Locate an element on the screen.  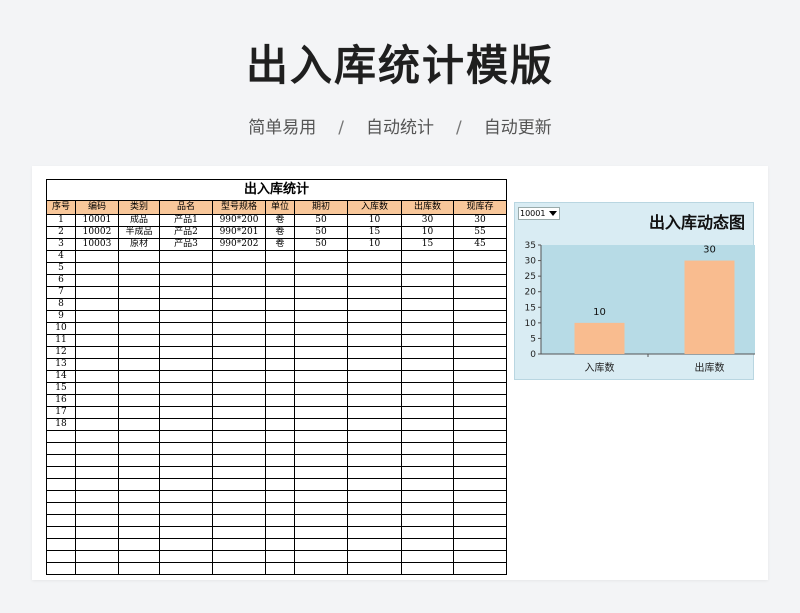
table-cell: 30 is located at coordinates (428, 221).